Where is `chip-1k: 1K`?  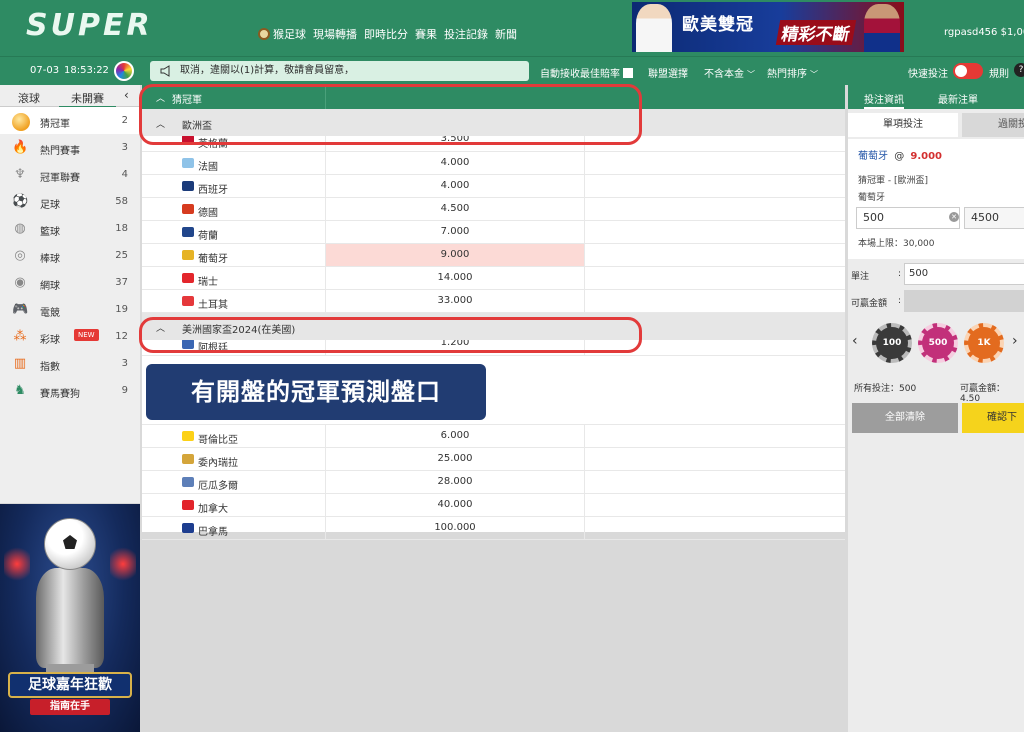 chip-1k: 1K is located at coordinates (984, 343).